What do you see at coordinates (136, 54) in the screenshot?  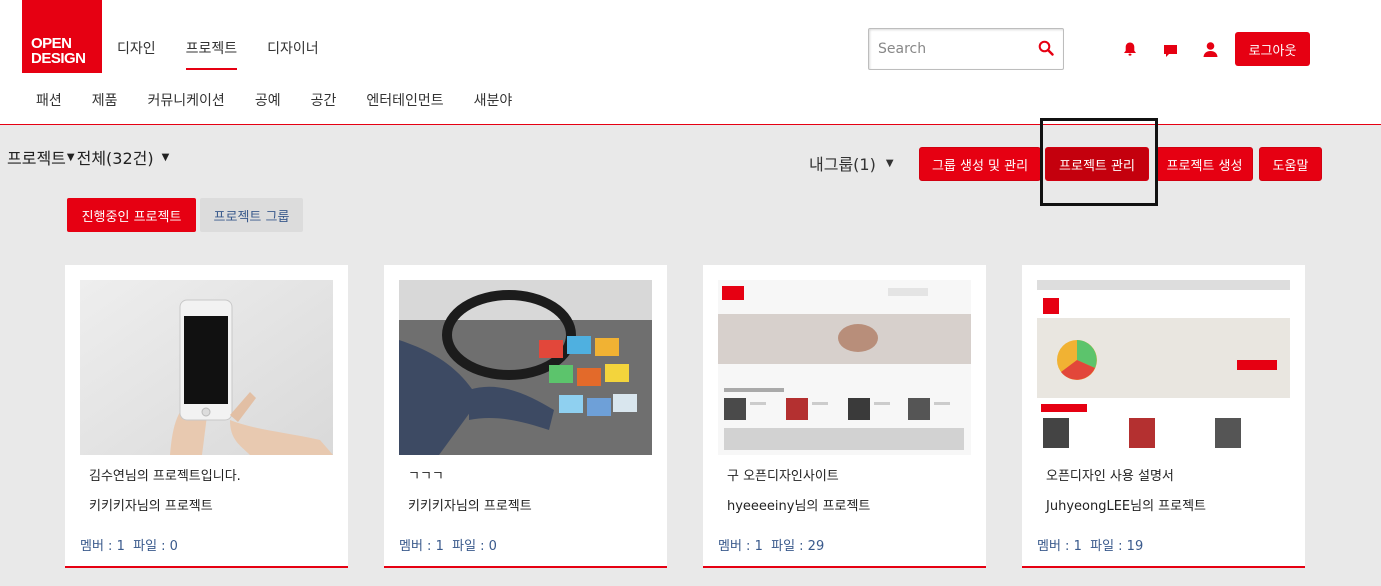 I see `main-nav-design: 디자인` at bounding box center [136, 54].